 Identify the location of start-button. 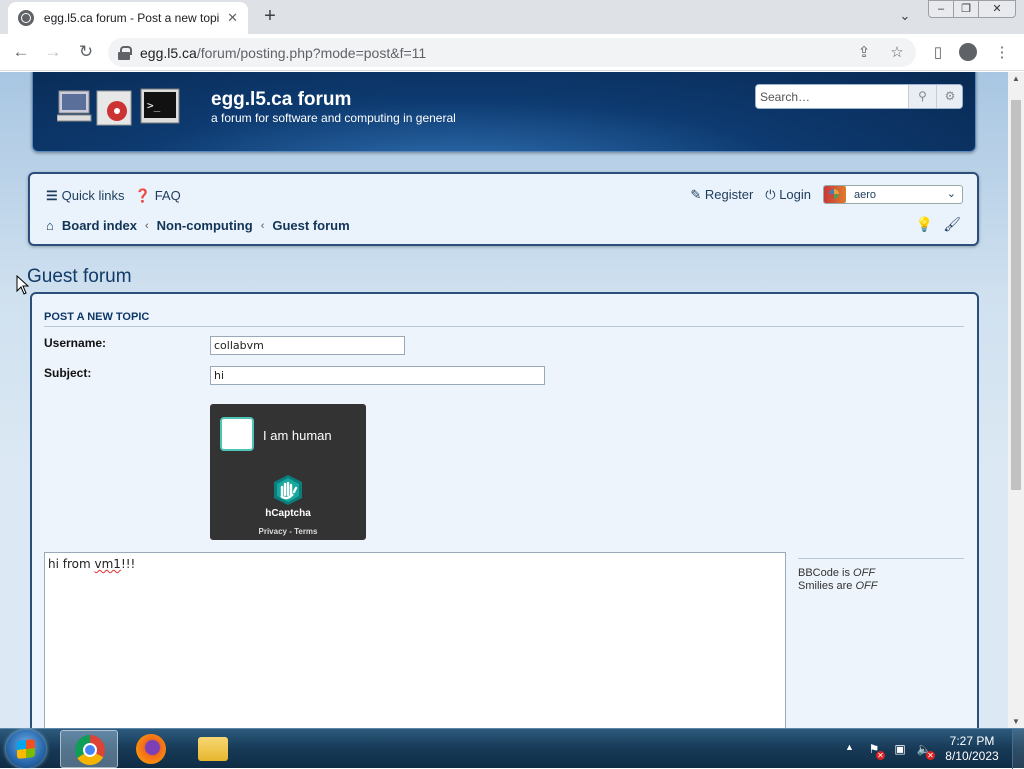
(26, 749).